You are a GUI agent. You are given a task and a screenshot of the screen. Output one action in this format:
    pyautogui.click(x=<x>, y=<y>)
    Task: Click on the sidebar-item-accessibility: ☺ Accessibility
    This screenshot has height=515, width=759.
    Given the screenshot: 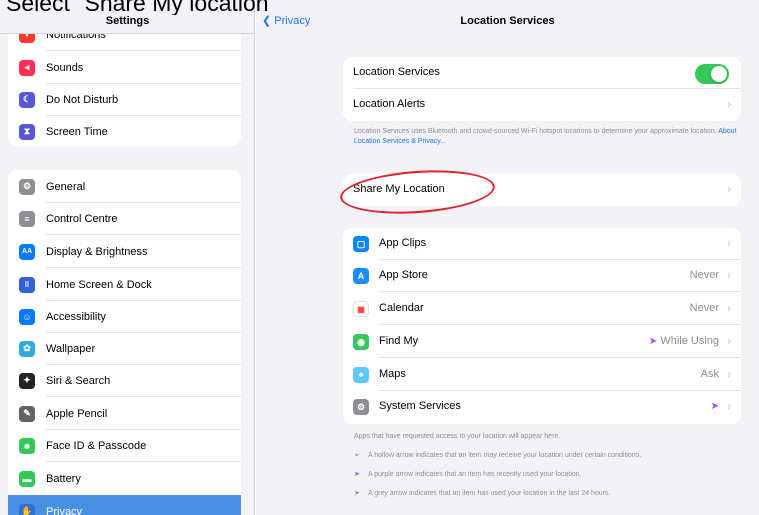 What is the action you would take?
    pyautogui.click(x=124, y=316)
    